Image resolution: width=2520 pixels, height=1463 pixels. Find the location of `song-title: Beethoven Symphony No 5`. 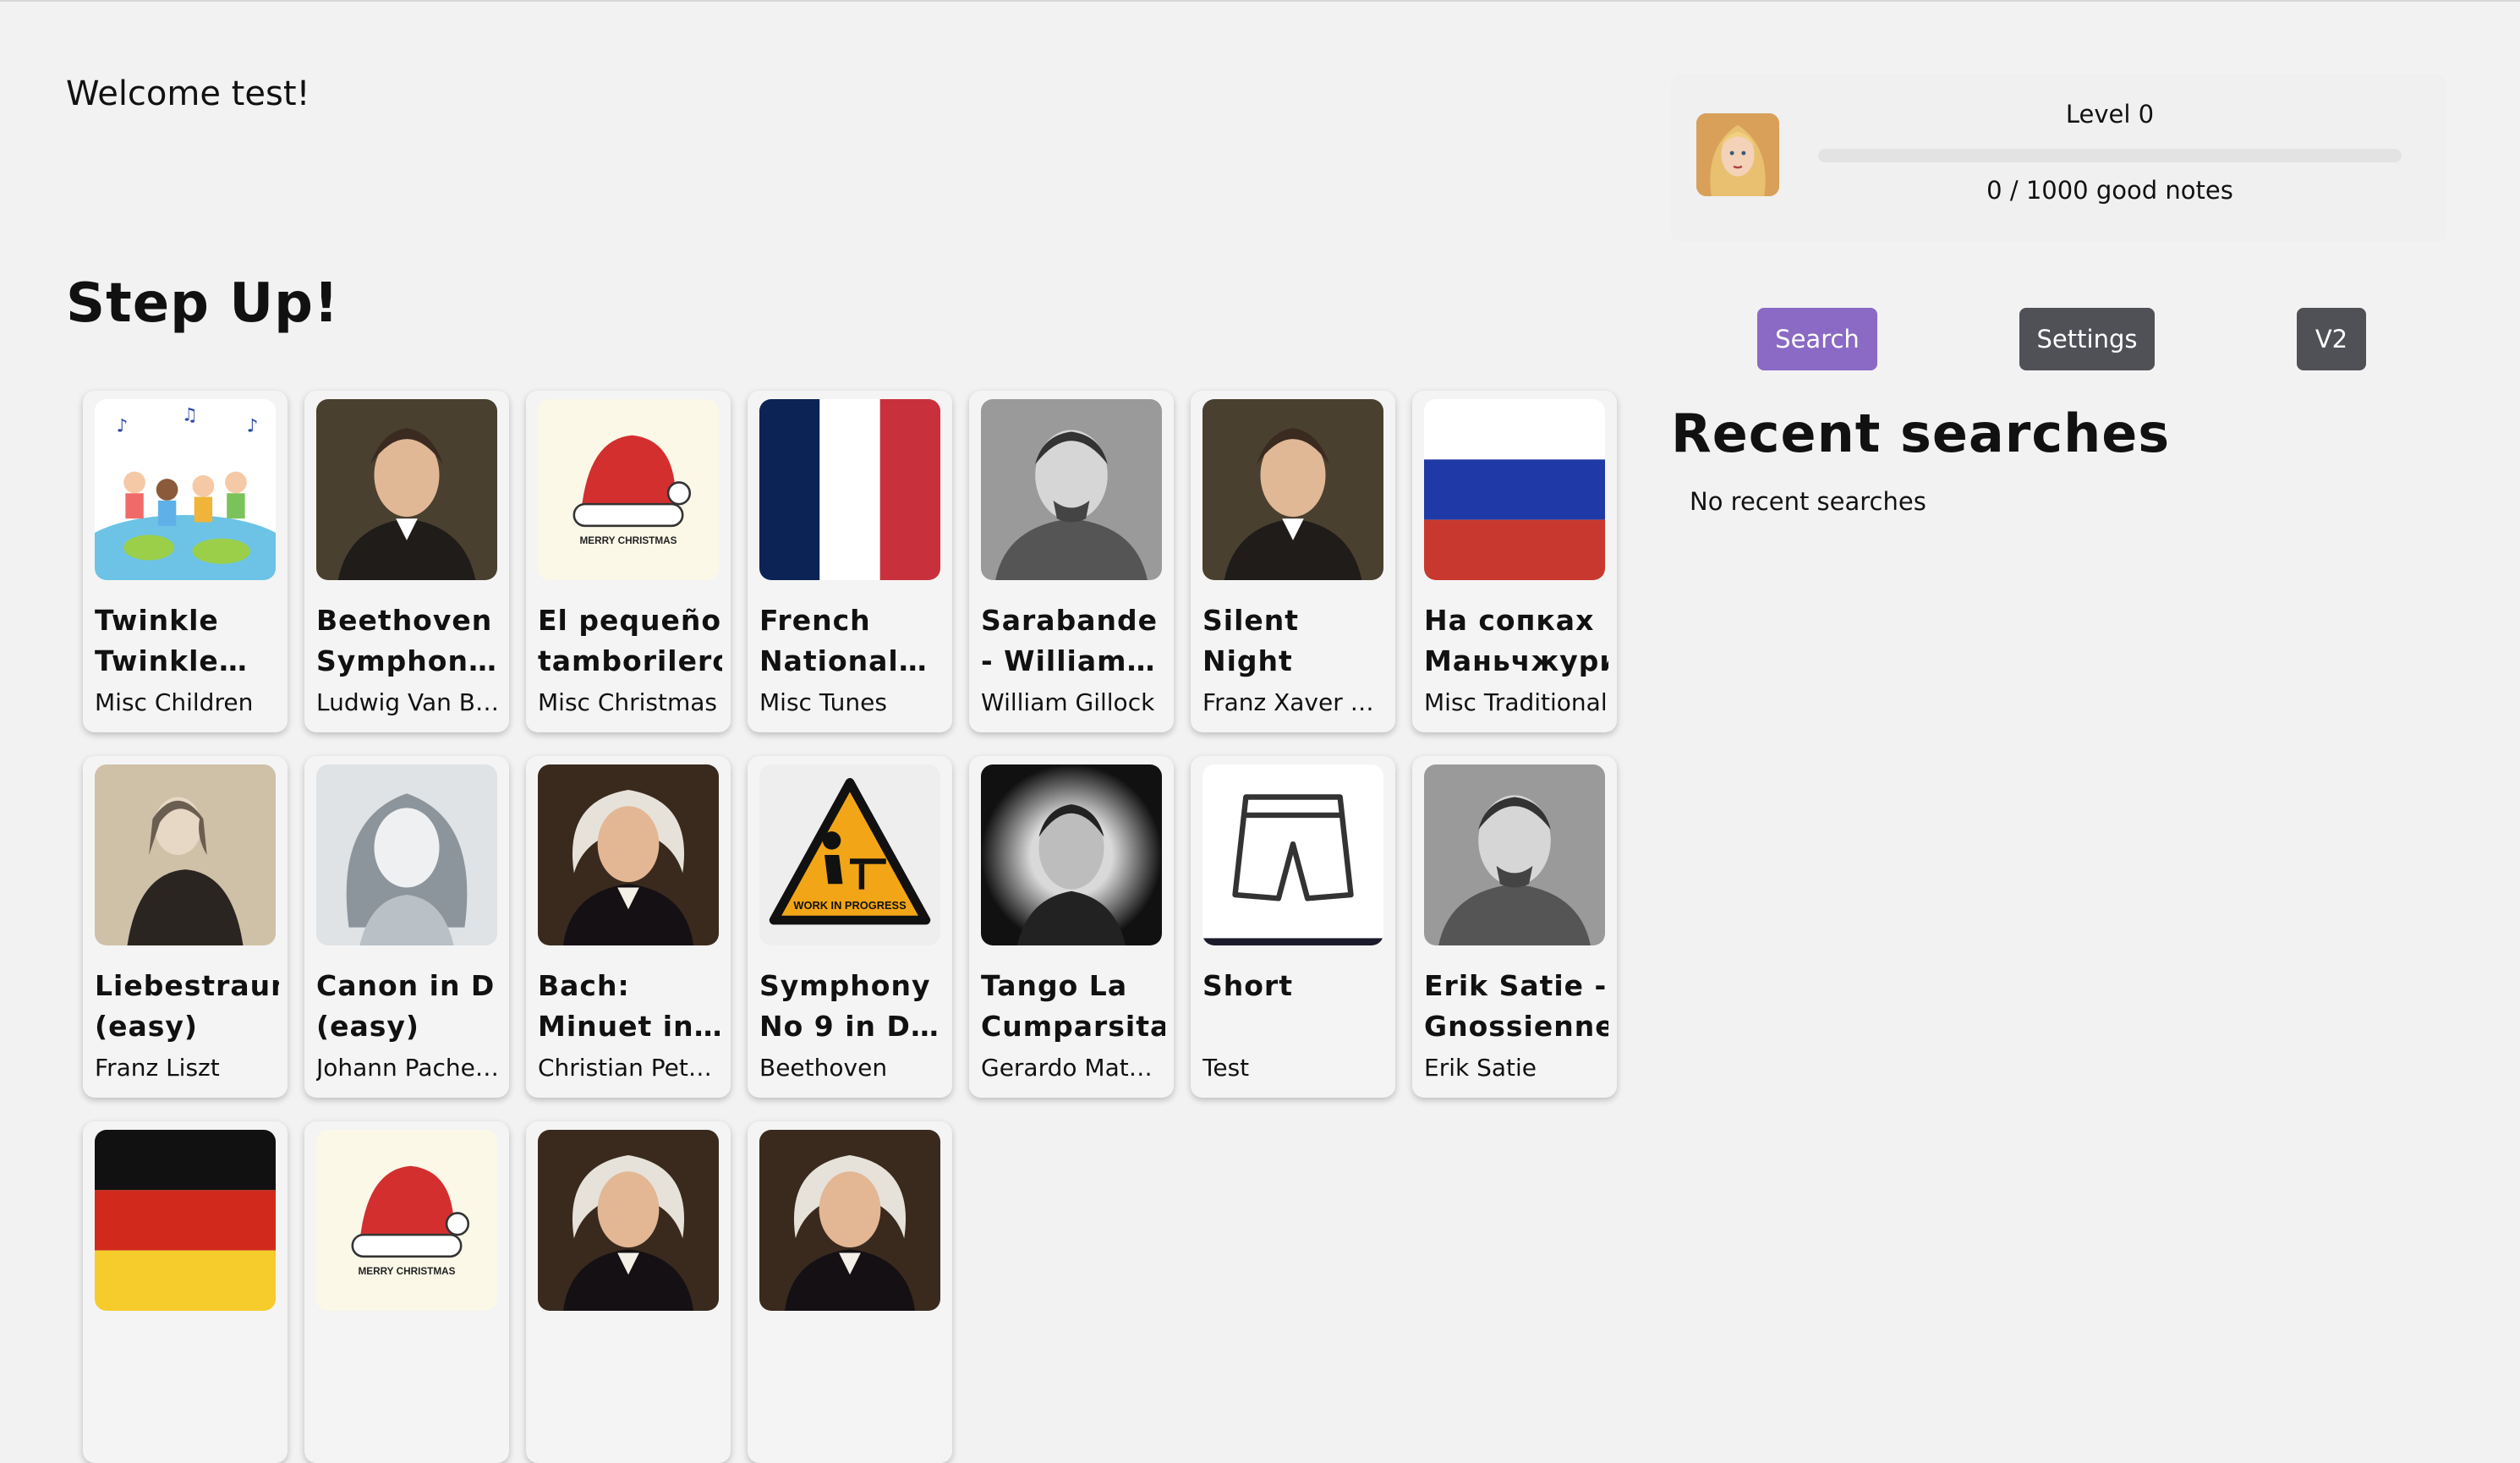

song-title: Beethoven Symphony No 5 is located at coordinates (404, 640).